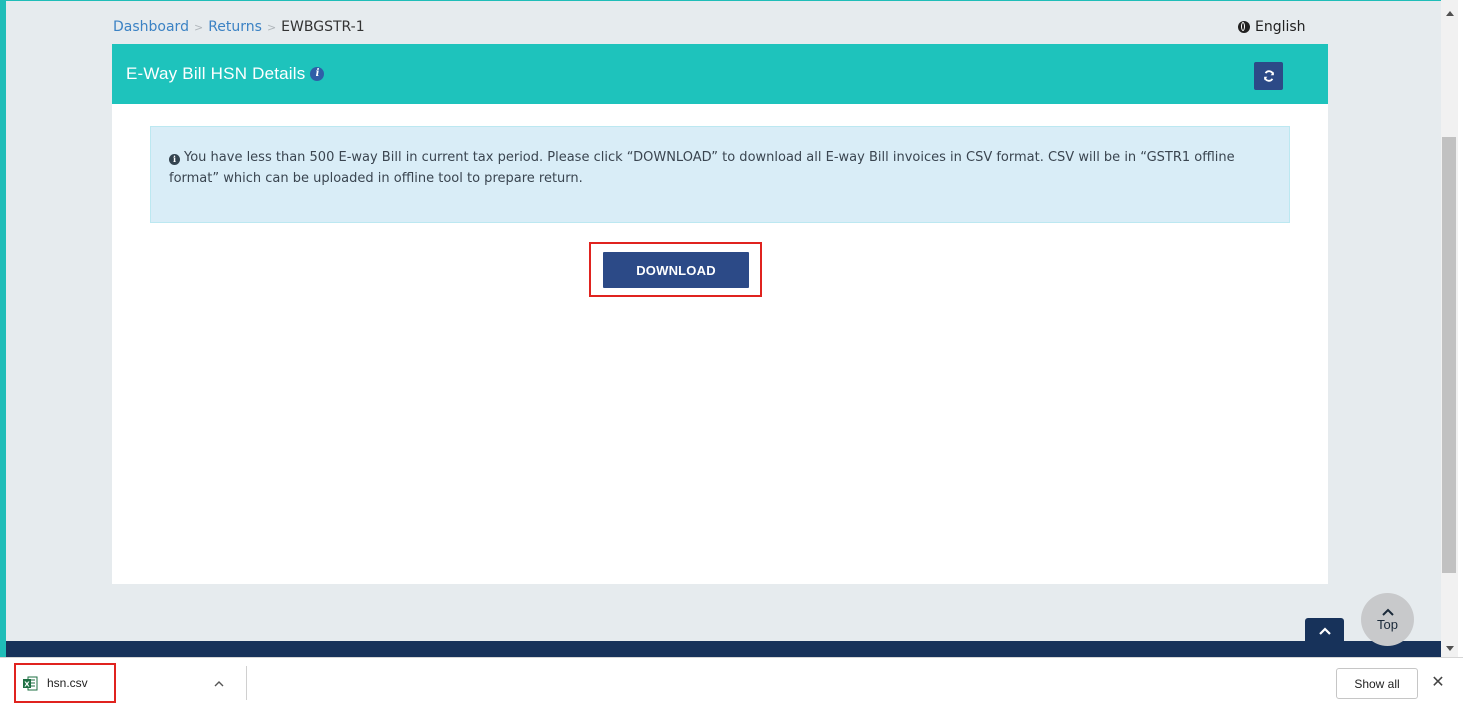 Image resolution: width=1463 pixels, height=707 pixels. I want to click on scrollbar-thumb, so click(1449, 355).